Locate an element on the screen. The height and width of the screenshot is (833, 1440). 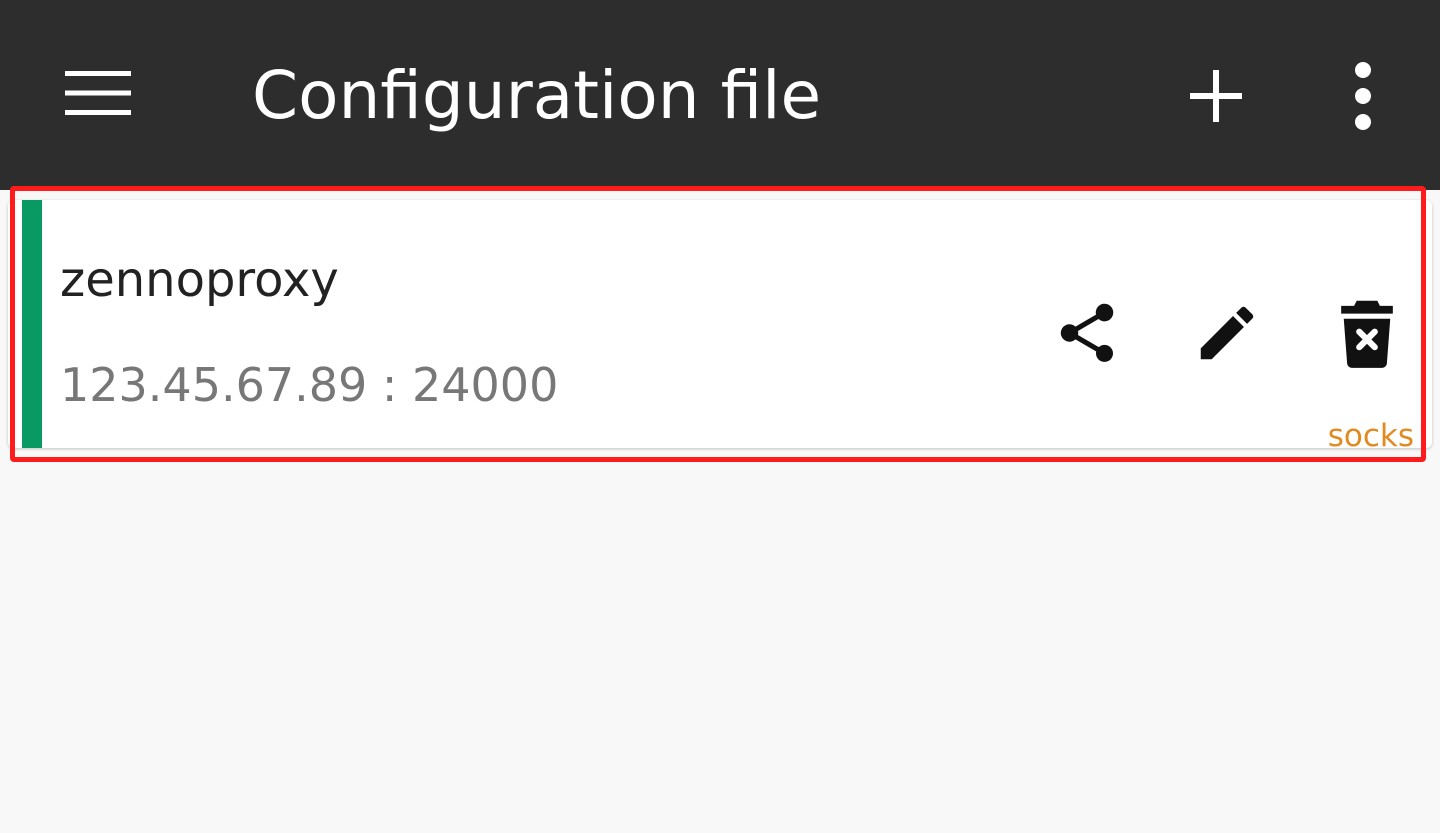
add-button is located at coordinates (1216, 96).